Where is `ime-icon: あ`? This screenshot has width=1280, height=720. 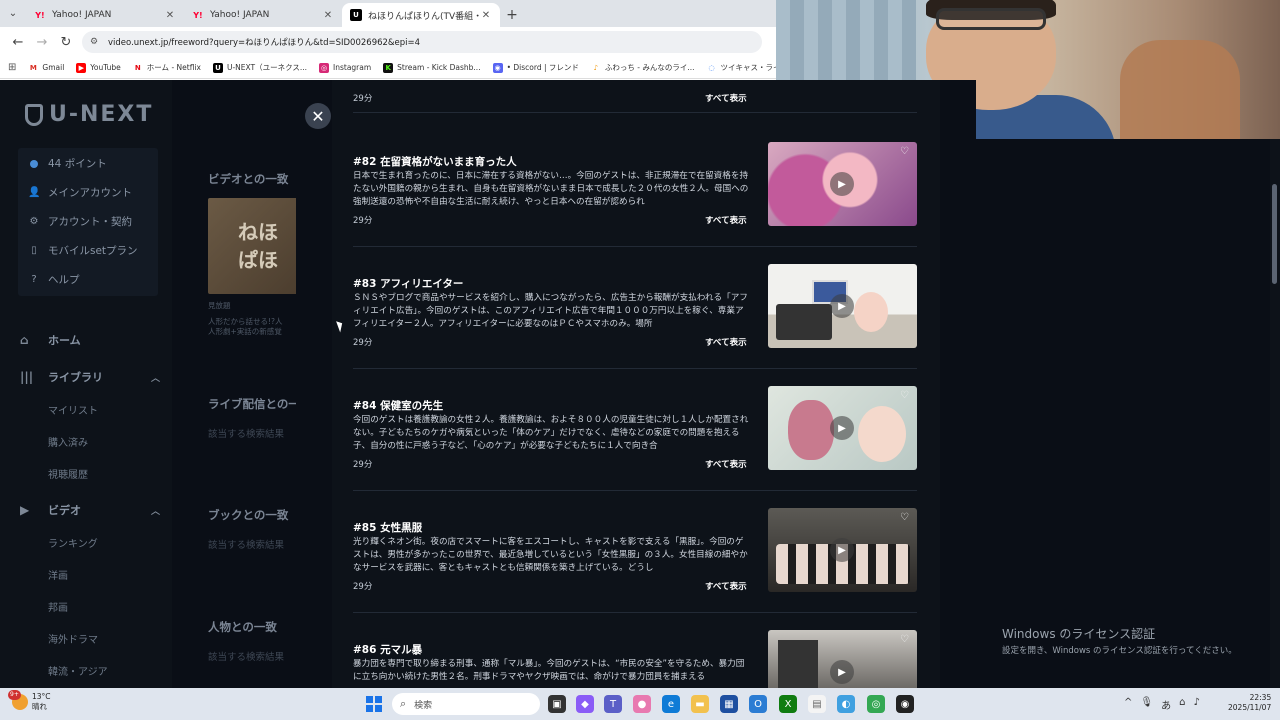 ime-icon: あ is located at coordinates (1166, 704).